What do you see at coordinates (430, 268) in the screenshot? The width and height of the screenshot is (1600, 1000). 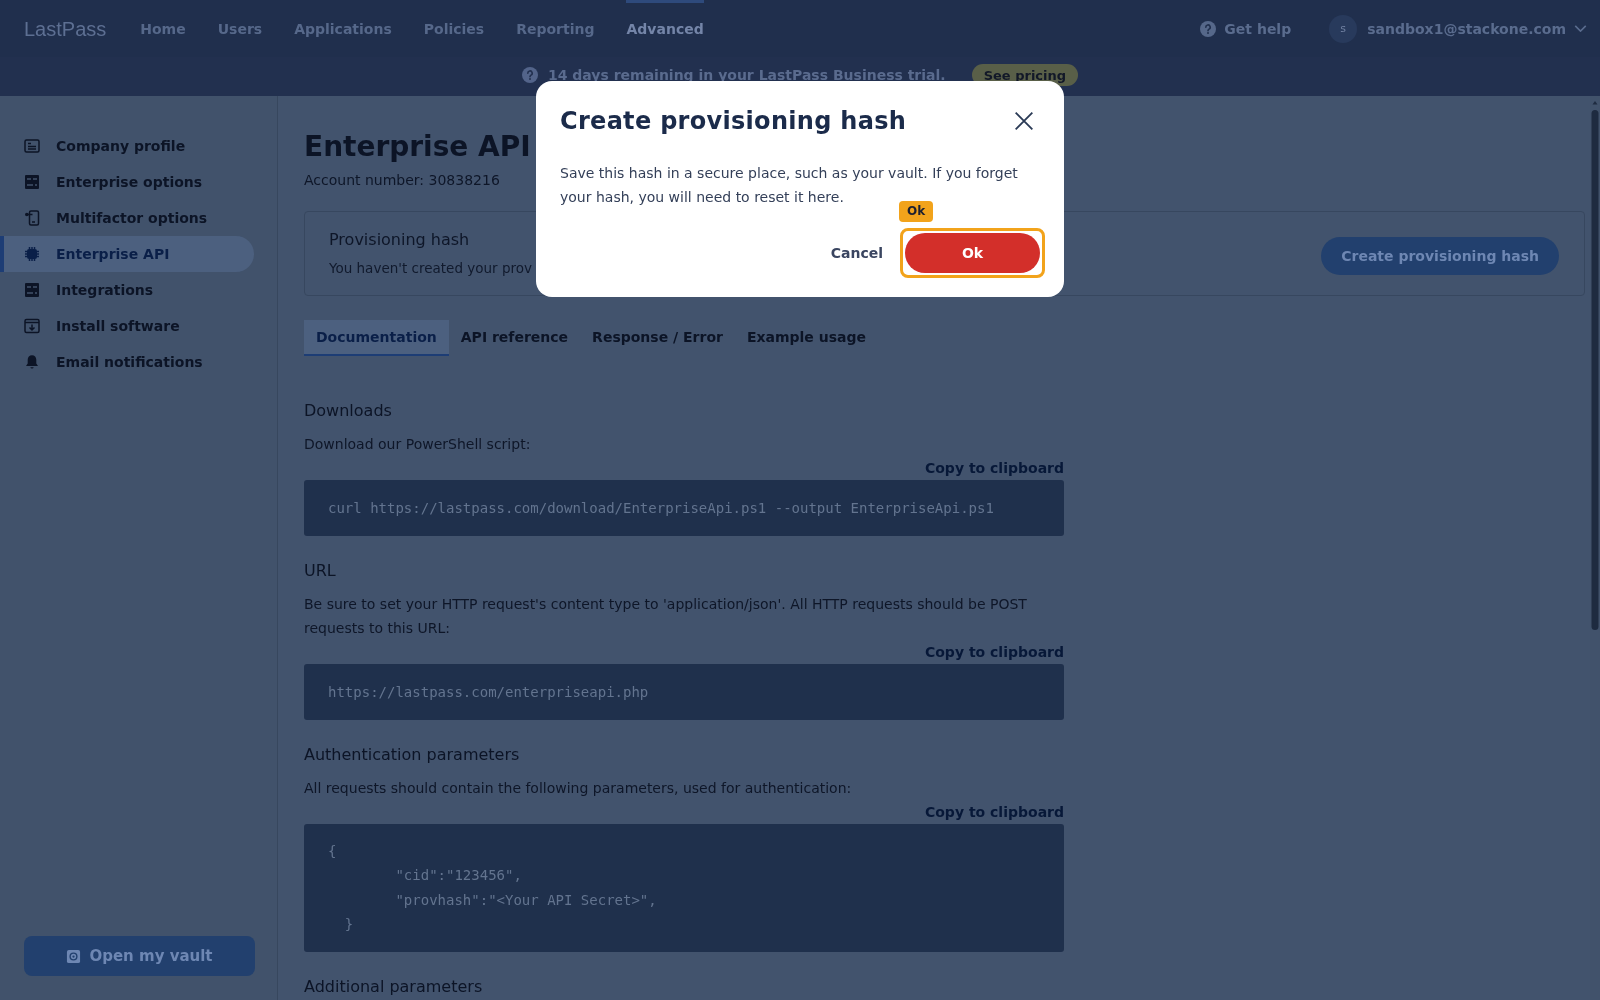 I see `card-text: You haven't created your prov` at bounding box center [430, 268].